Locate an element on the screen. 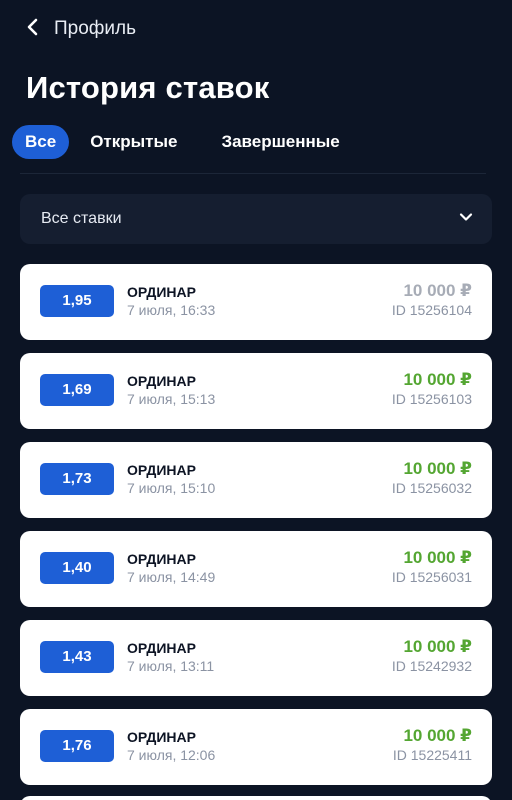  chevron-left-icon is located at coordinates (33, 29).